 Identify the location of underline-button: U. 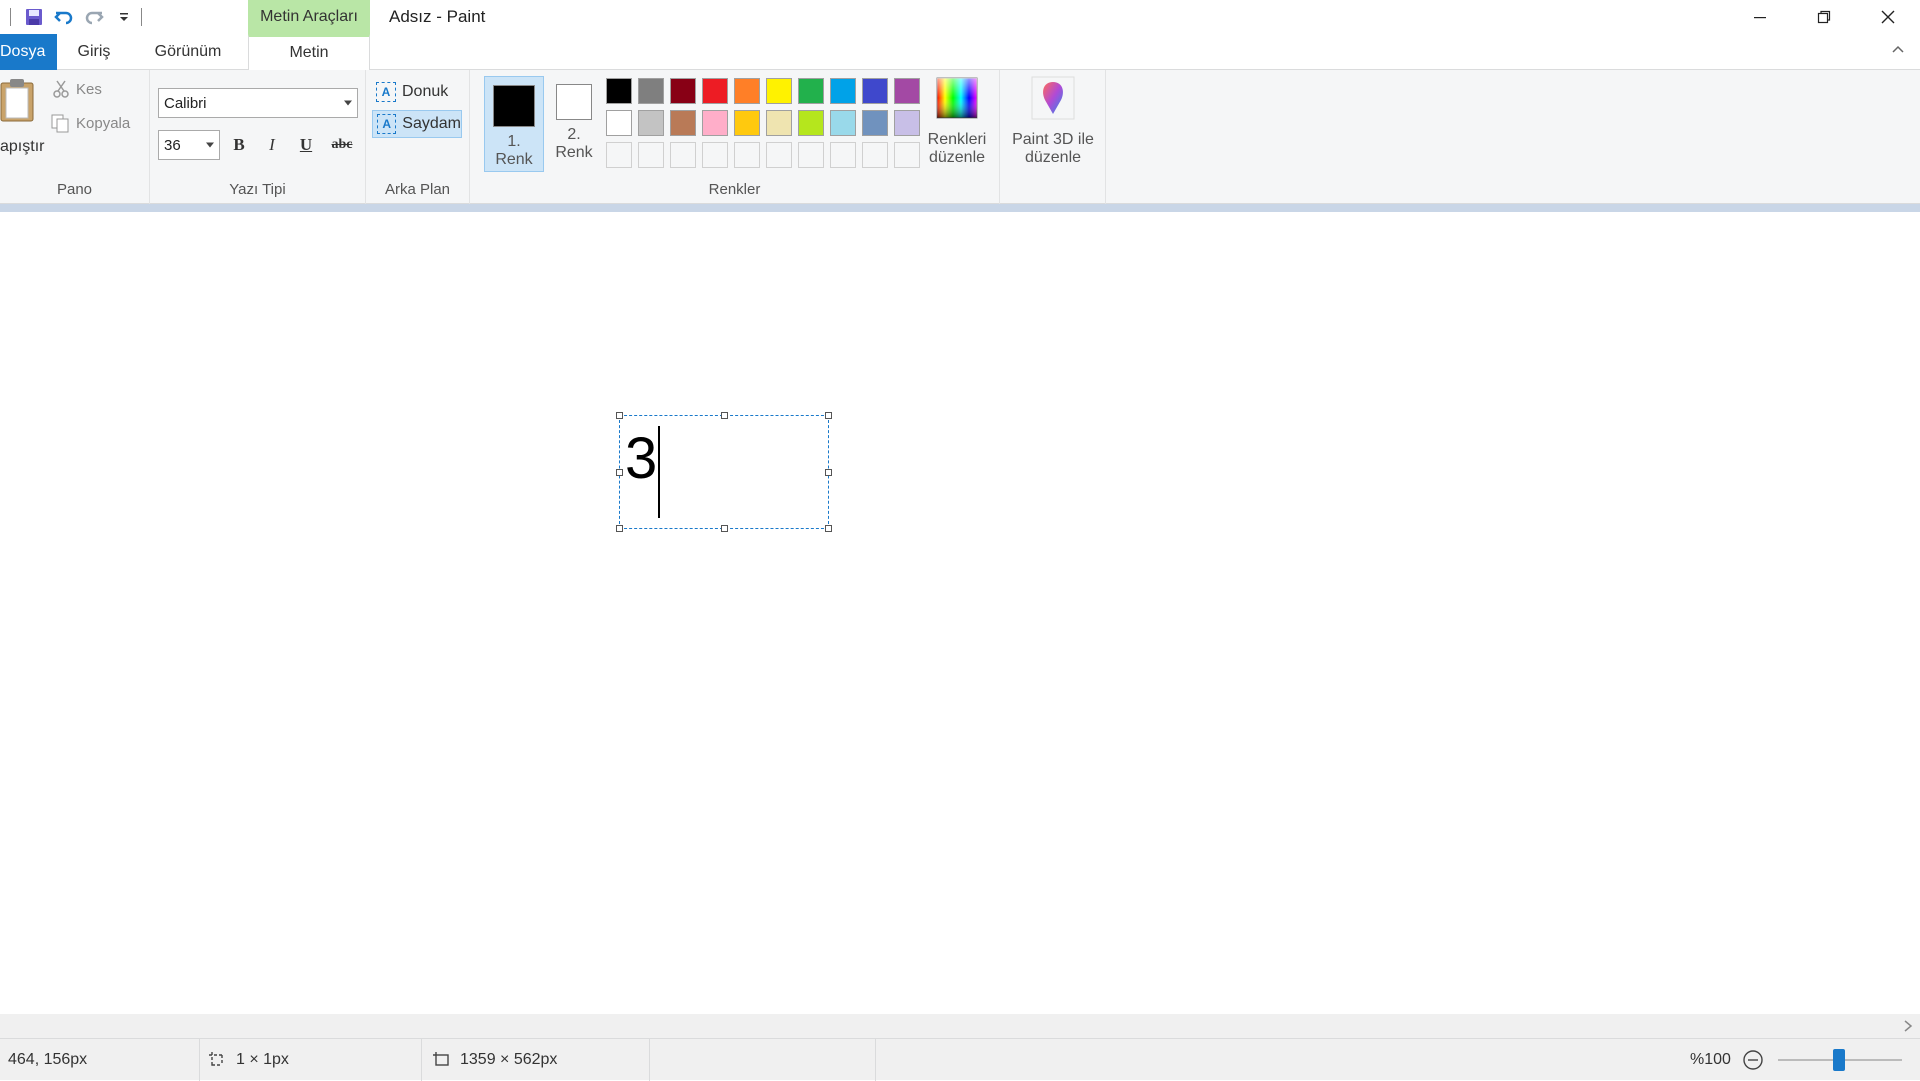
(306, 145).